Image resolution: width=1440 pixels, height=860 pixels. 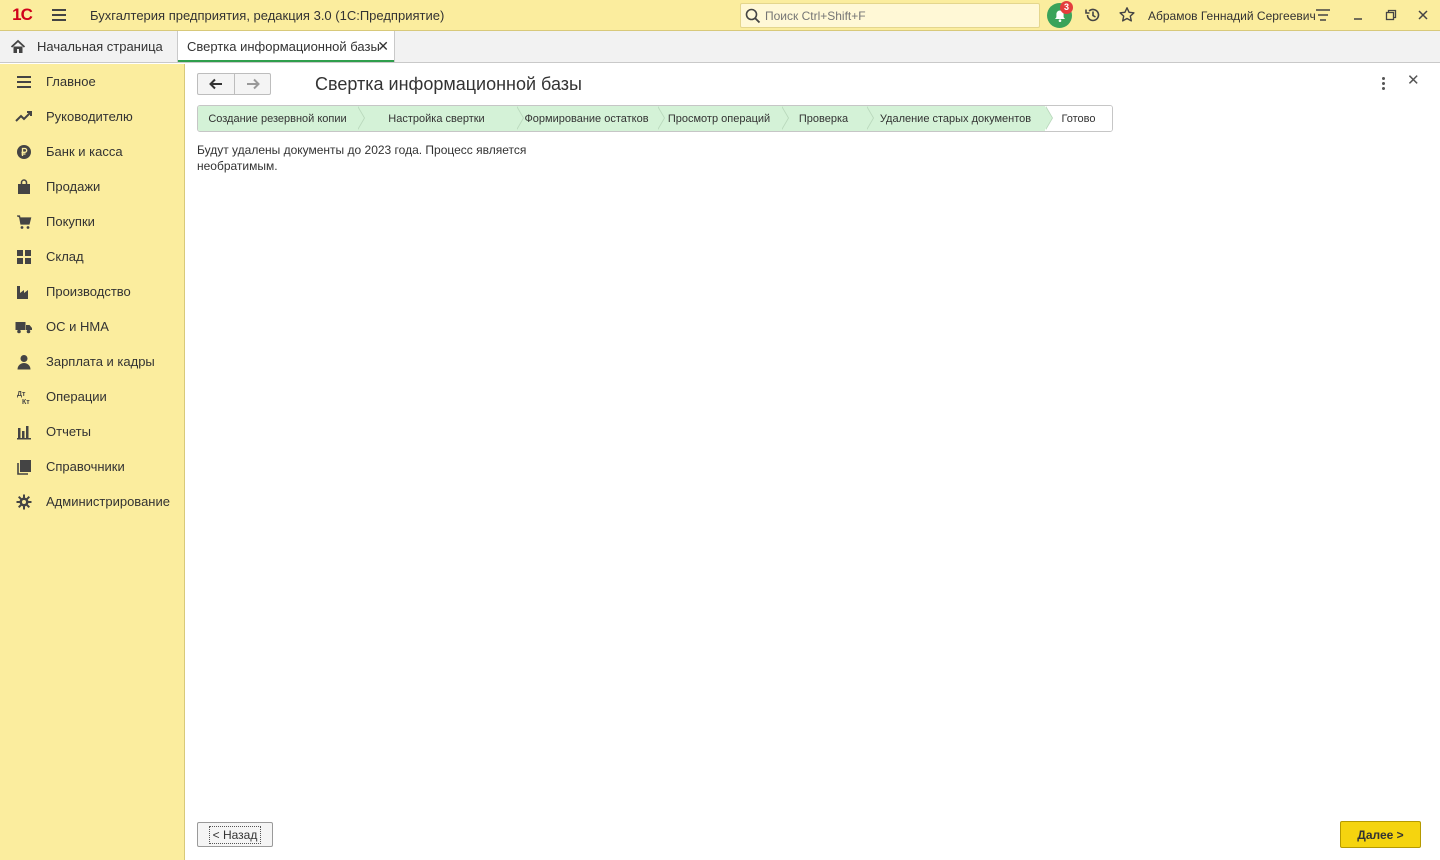 I want to click on step-done: Готово, so click(x=1078, y=118).